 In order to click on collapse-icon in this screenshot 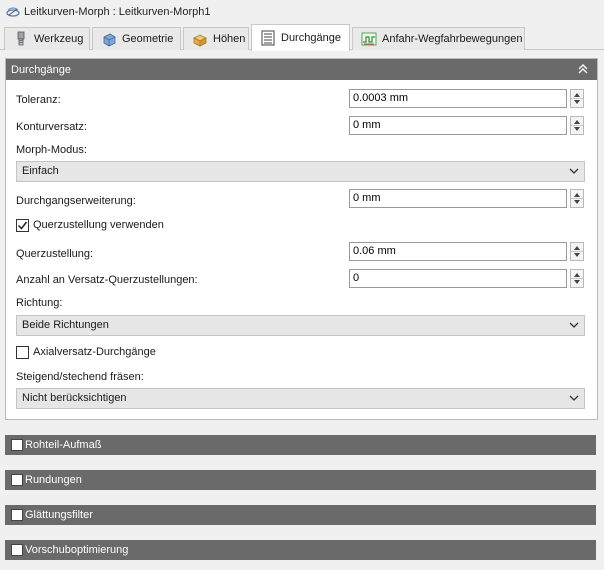, I will do `click(583, 69)`.